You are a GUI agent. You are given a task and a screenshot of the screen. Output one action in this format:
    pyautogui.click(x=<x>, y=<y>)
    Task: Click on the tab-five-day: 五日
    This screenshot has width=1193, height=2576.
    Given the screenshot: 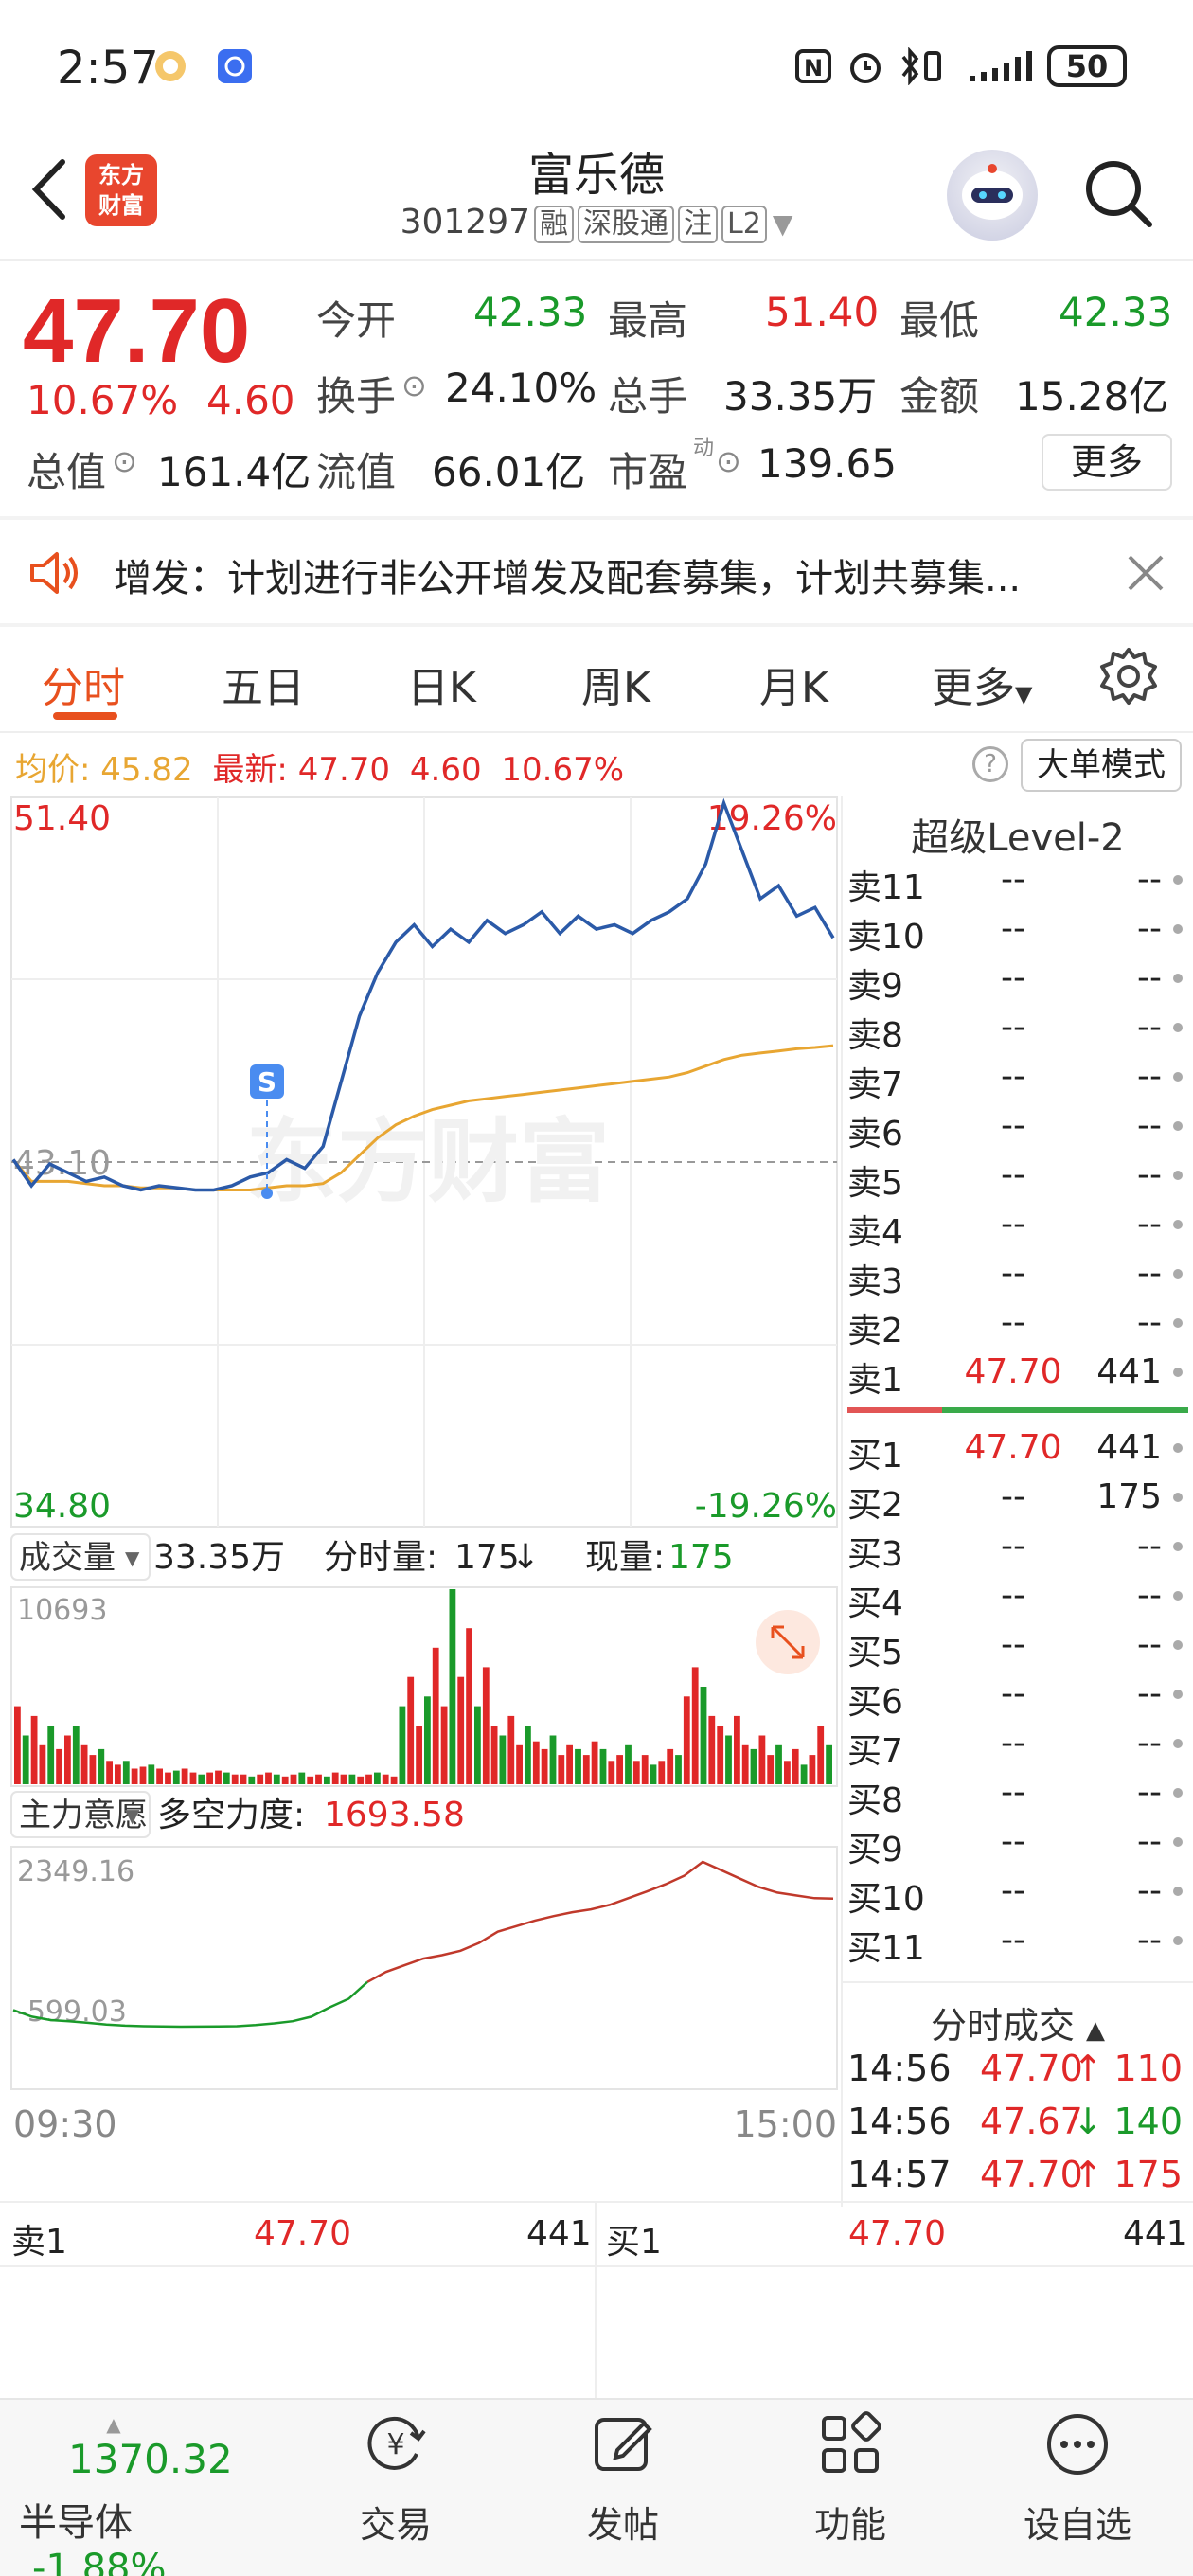 What is the action you would take?
    pyautogui.click(x=263, y=683)
    